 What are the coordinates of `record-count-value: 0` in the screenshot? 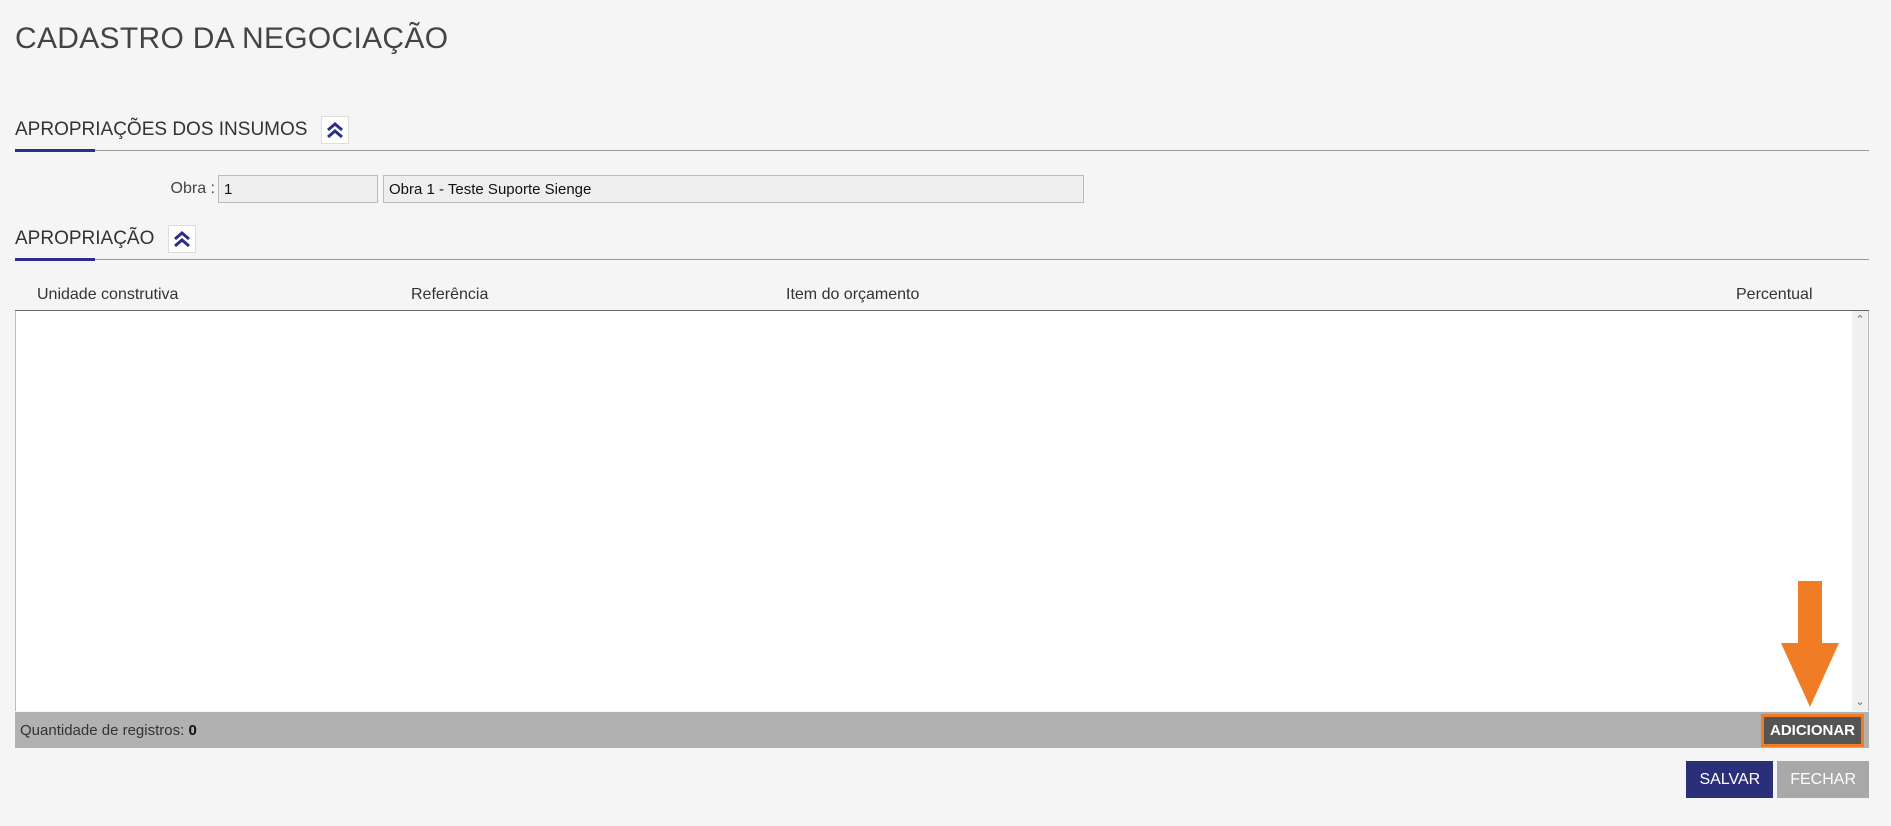 It's located at (192, 730).